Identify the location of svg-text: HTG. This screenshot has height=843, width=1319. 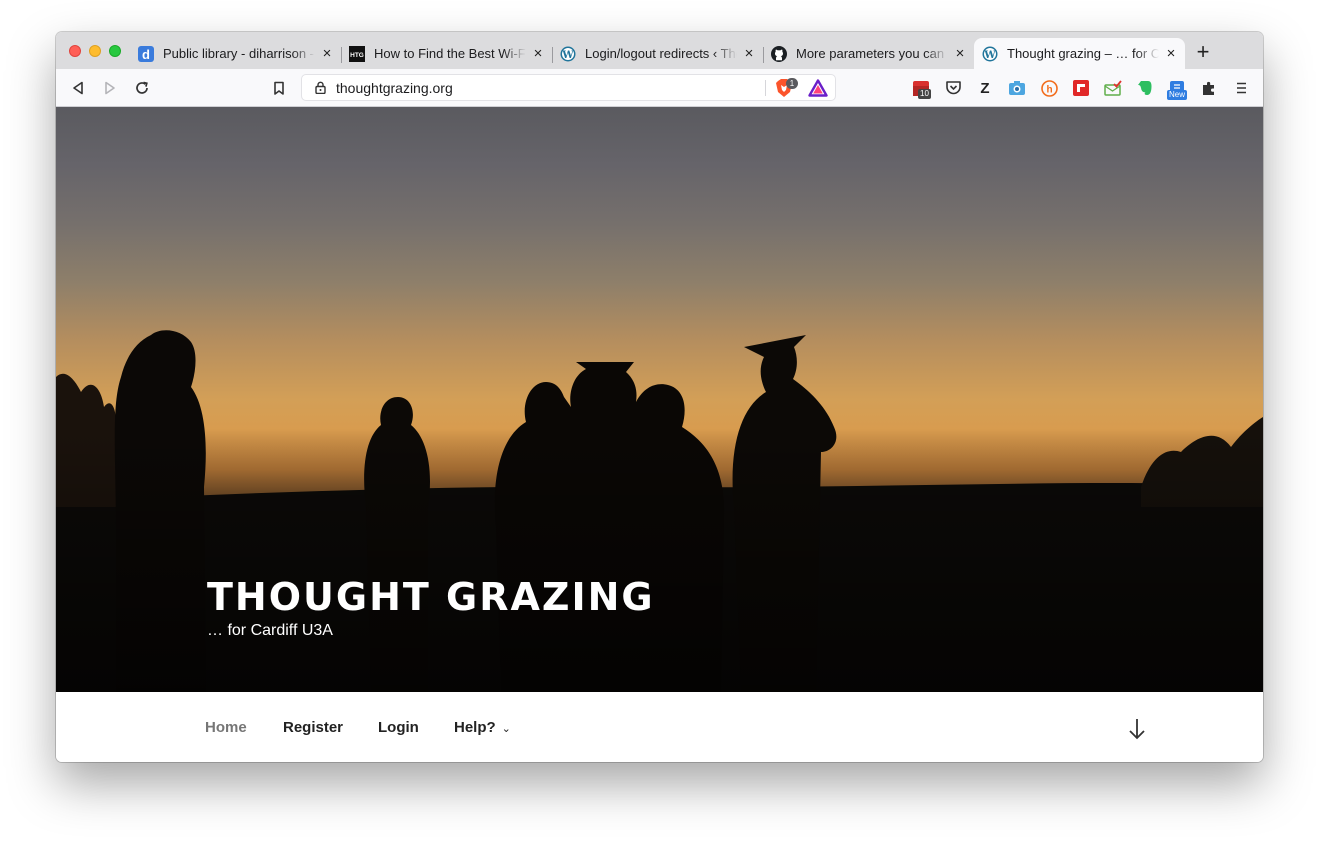
(357, 55).